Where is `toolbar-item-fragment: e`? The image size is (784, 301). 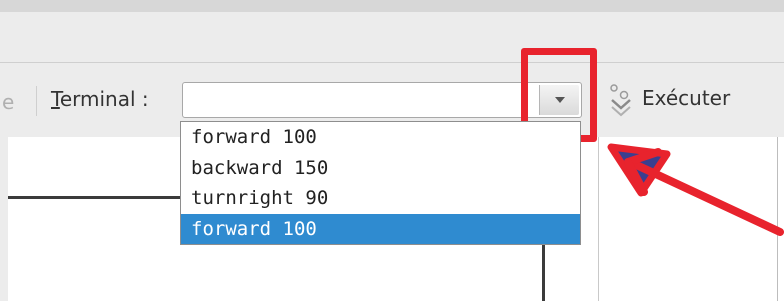 toolbar-item-fragment: e is located at coordinates (8, 102).